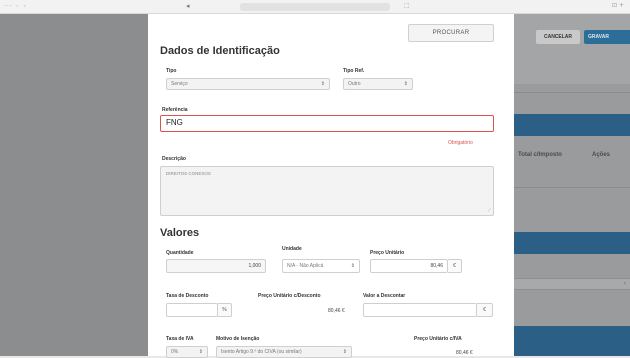 The height and width of the screenshot is (358, 630). What do you see at coordinates (420, 310) in the screenshot?
I see `valor-descontar-input` at bounding box center [420, 310].